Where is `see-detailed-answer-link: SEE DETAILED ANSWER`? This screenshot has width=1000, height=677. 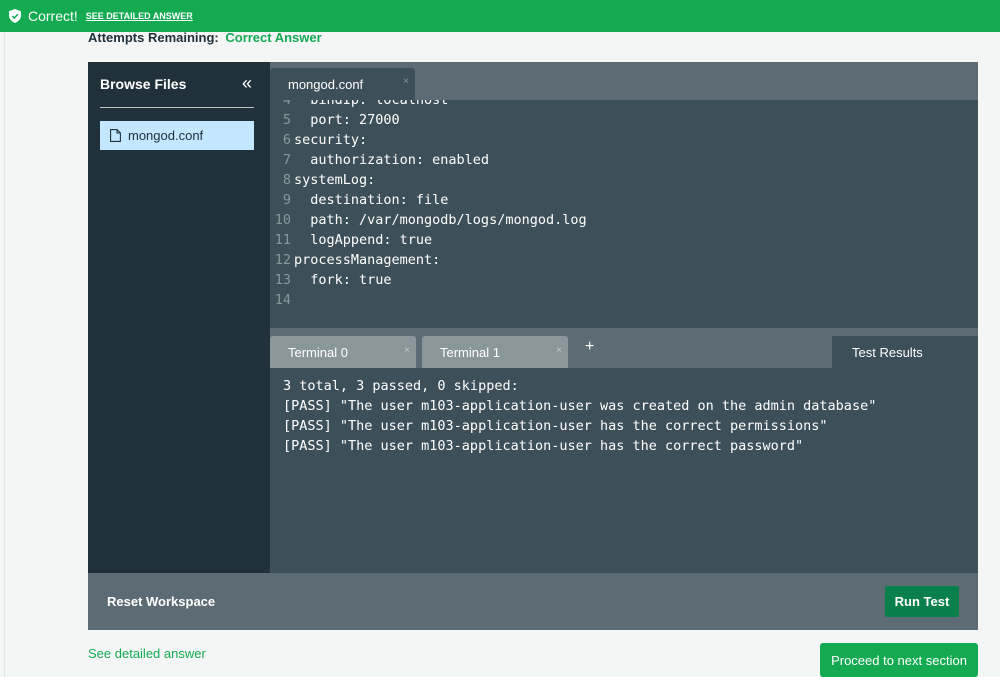 see-detailed-answer-link: SEE DETAILED ANSWER is located at coordinates (139, 16).